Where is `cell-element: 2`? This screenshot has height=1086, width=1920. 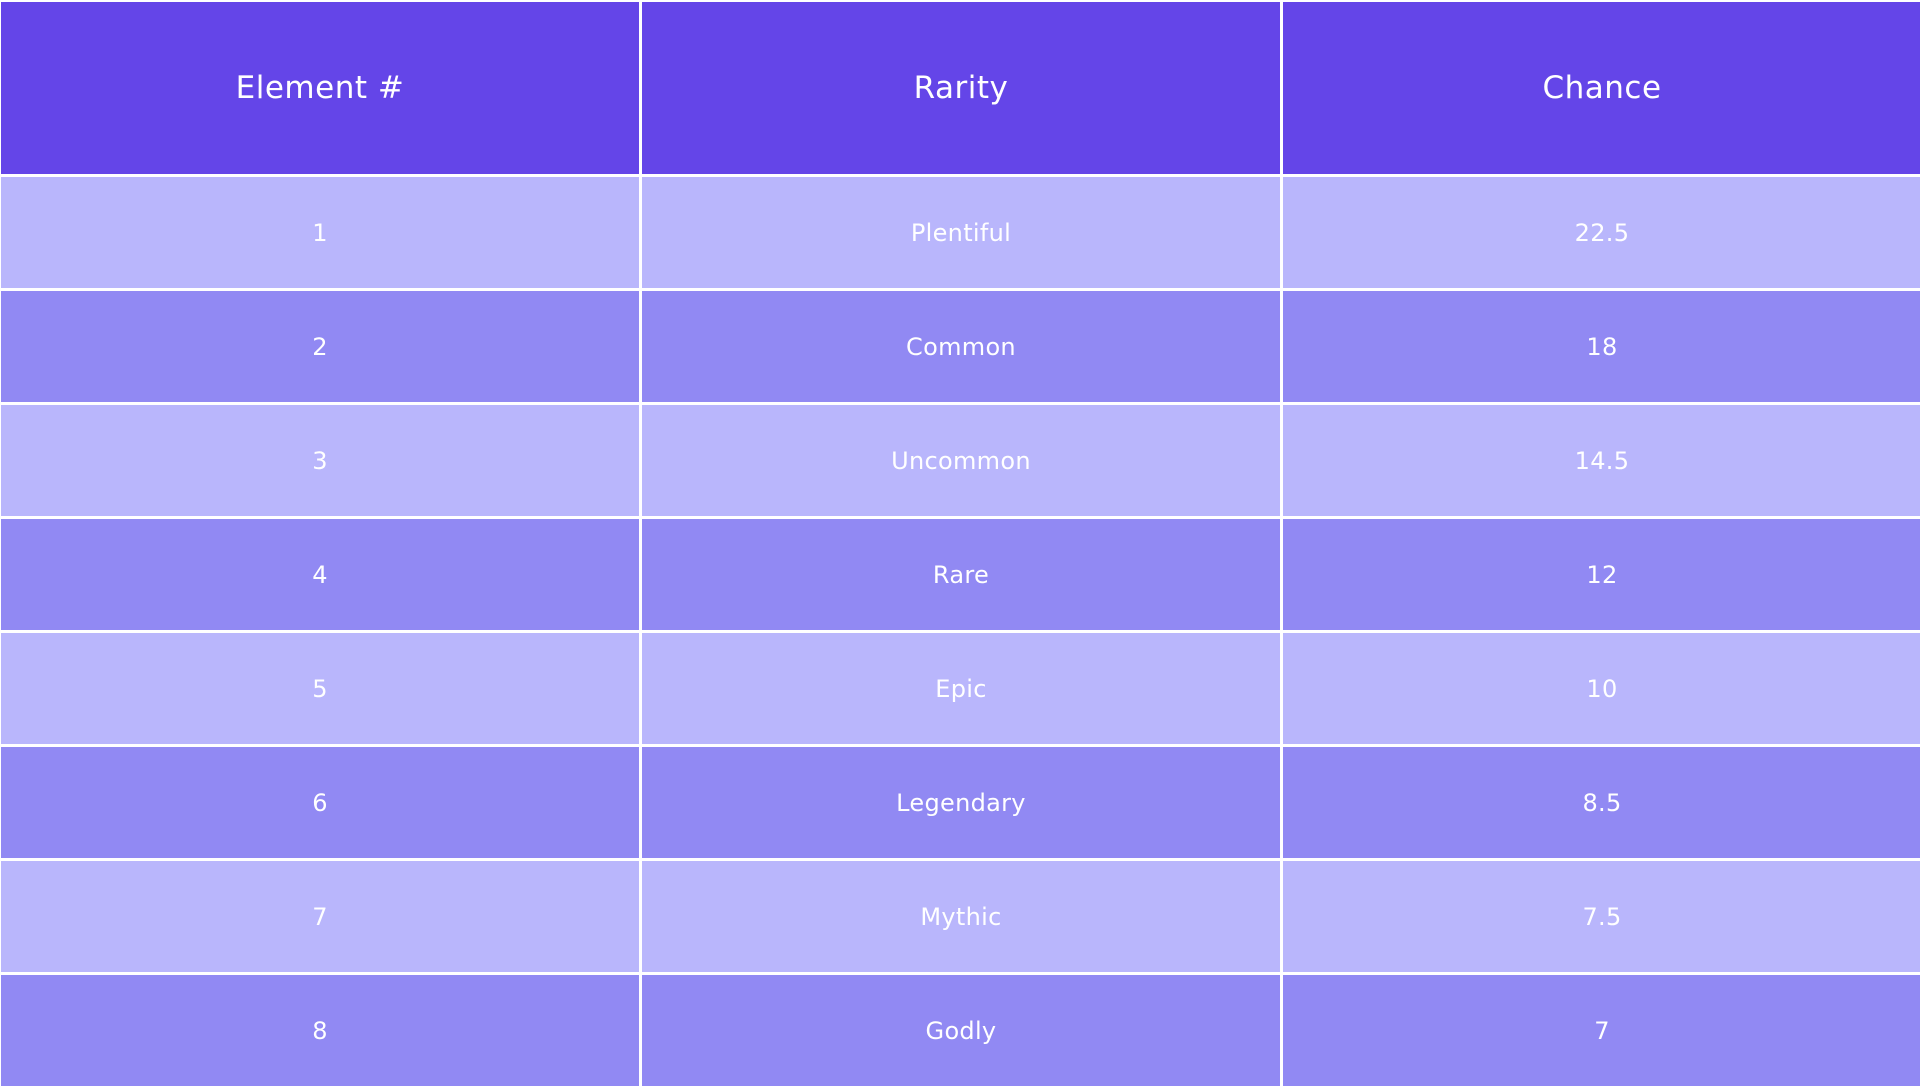 cell-element: 2 is located at coordinates (320, 346).